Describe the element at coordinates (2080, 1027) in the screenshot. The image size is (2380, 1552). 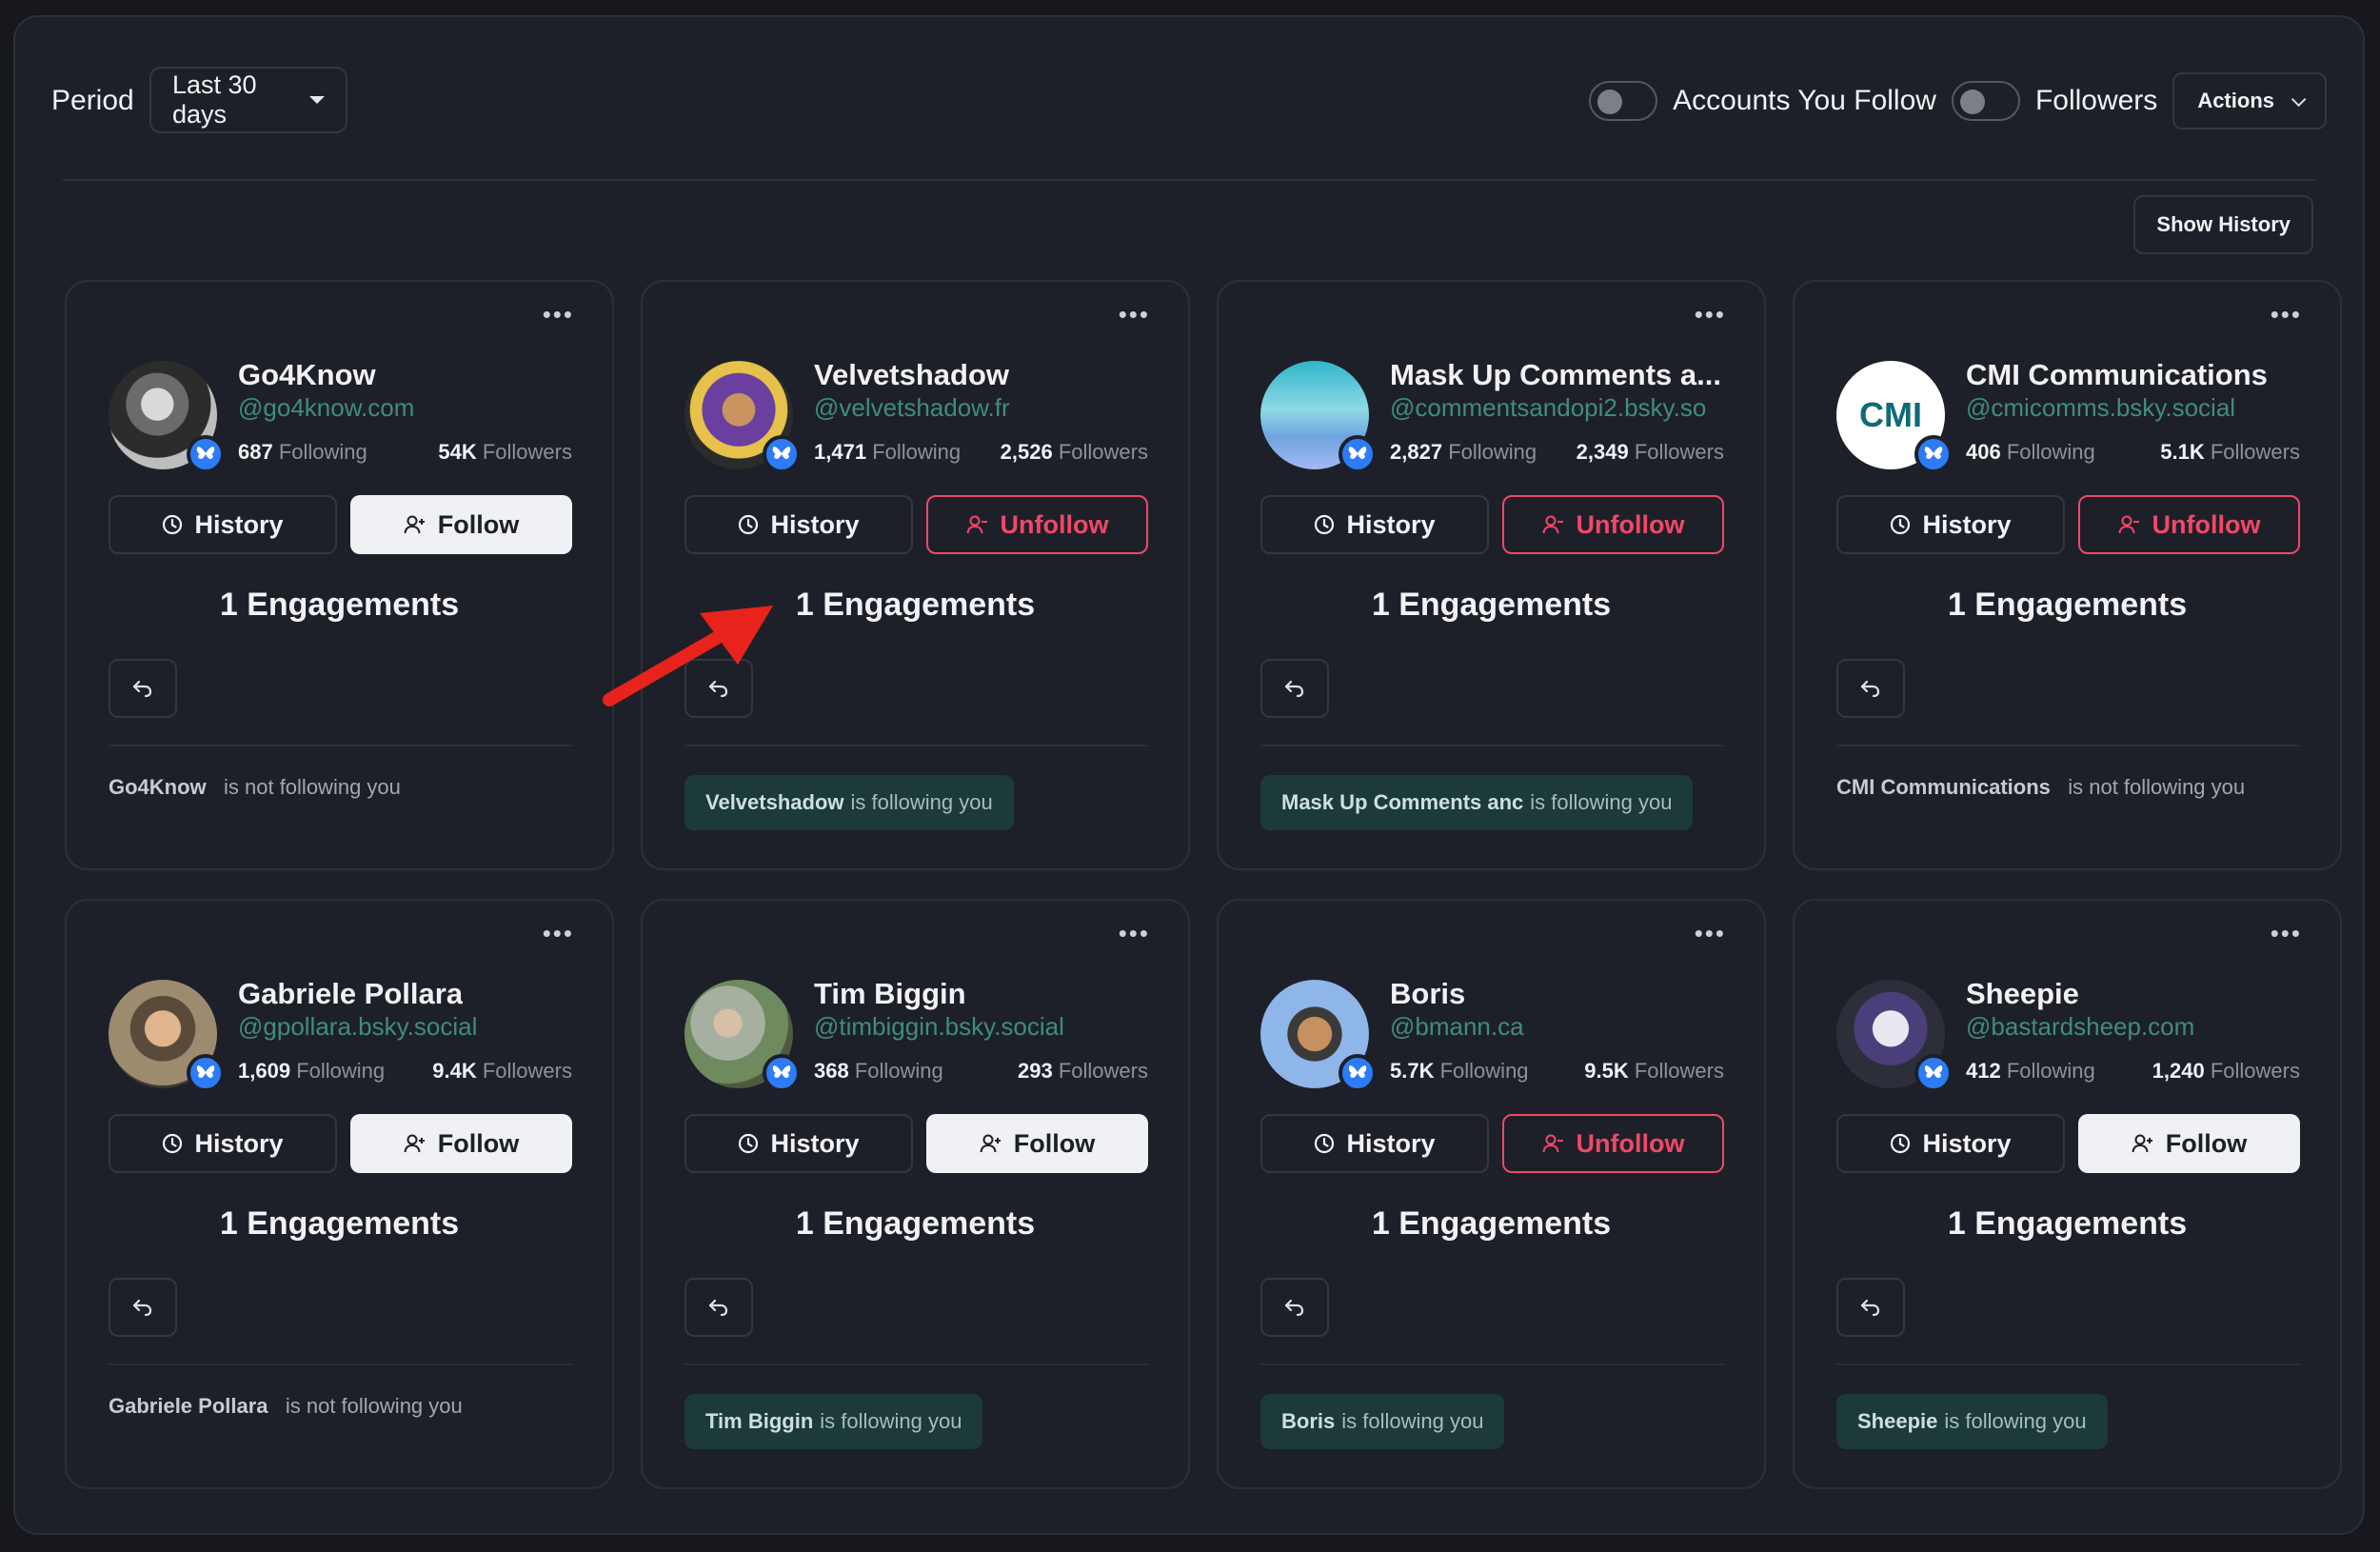
I see `account-handle: @bastardsheep.com` at that location.